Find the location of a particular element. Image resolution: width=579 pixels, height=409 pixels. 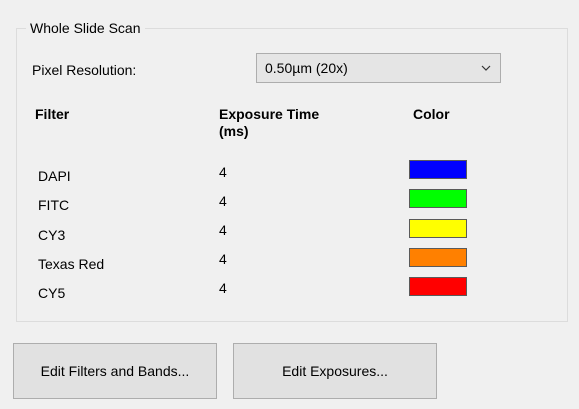

color-swatch-dapi is located at coordinates (438, 169).